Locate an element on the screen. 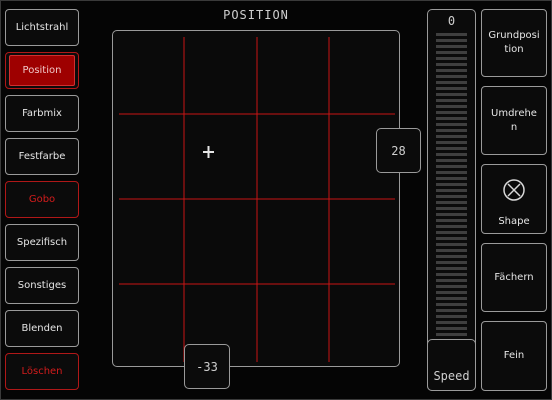 This screenshot has height=400, width=552. menu-button-label: Spezifisch is located at coordinates (42, 242).